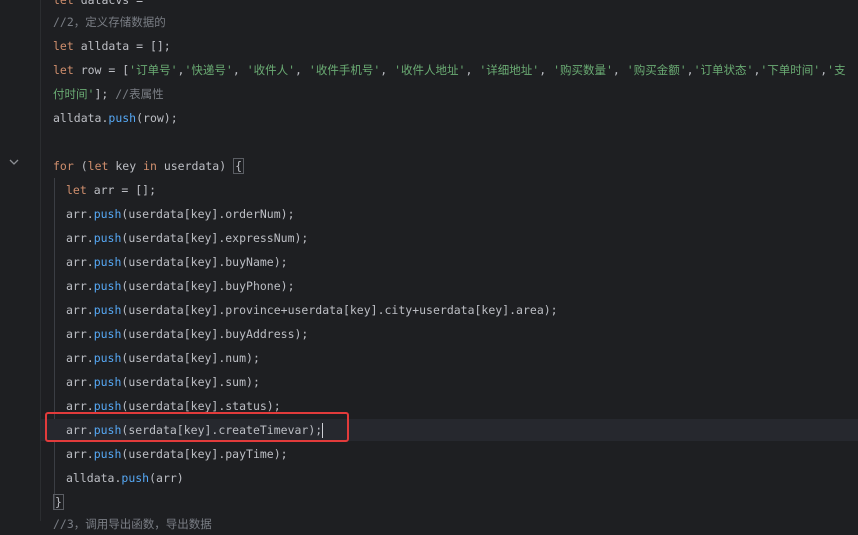 The height and width of the screenshot is (535, 858). I want to click on code-line-text: alldata.push(arr), so click(125, 478).